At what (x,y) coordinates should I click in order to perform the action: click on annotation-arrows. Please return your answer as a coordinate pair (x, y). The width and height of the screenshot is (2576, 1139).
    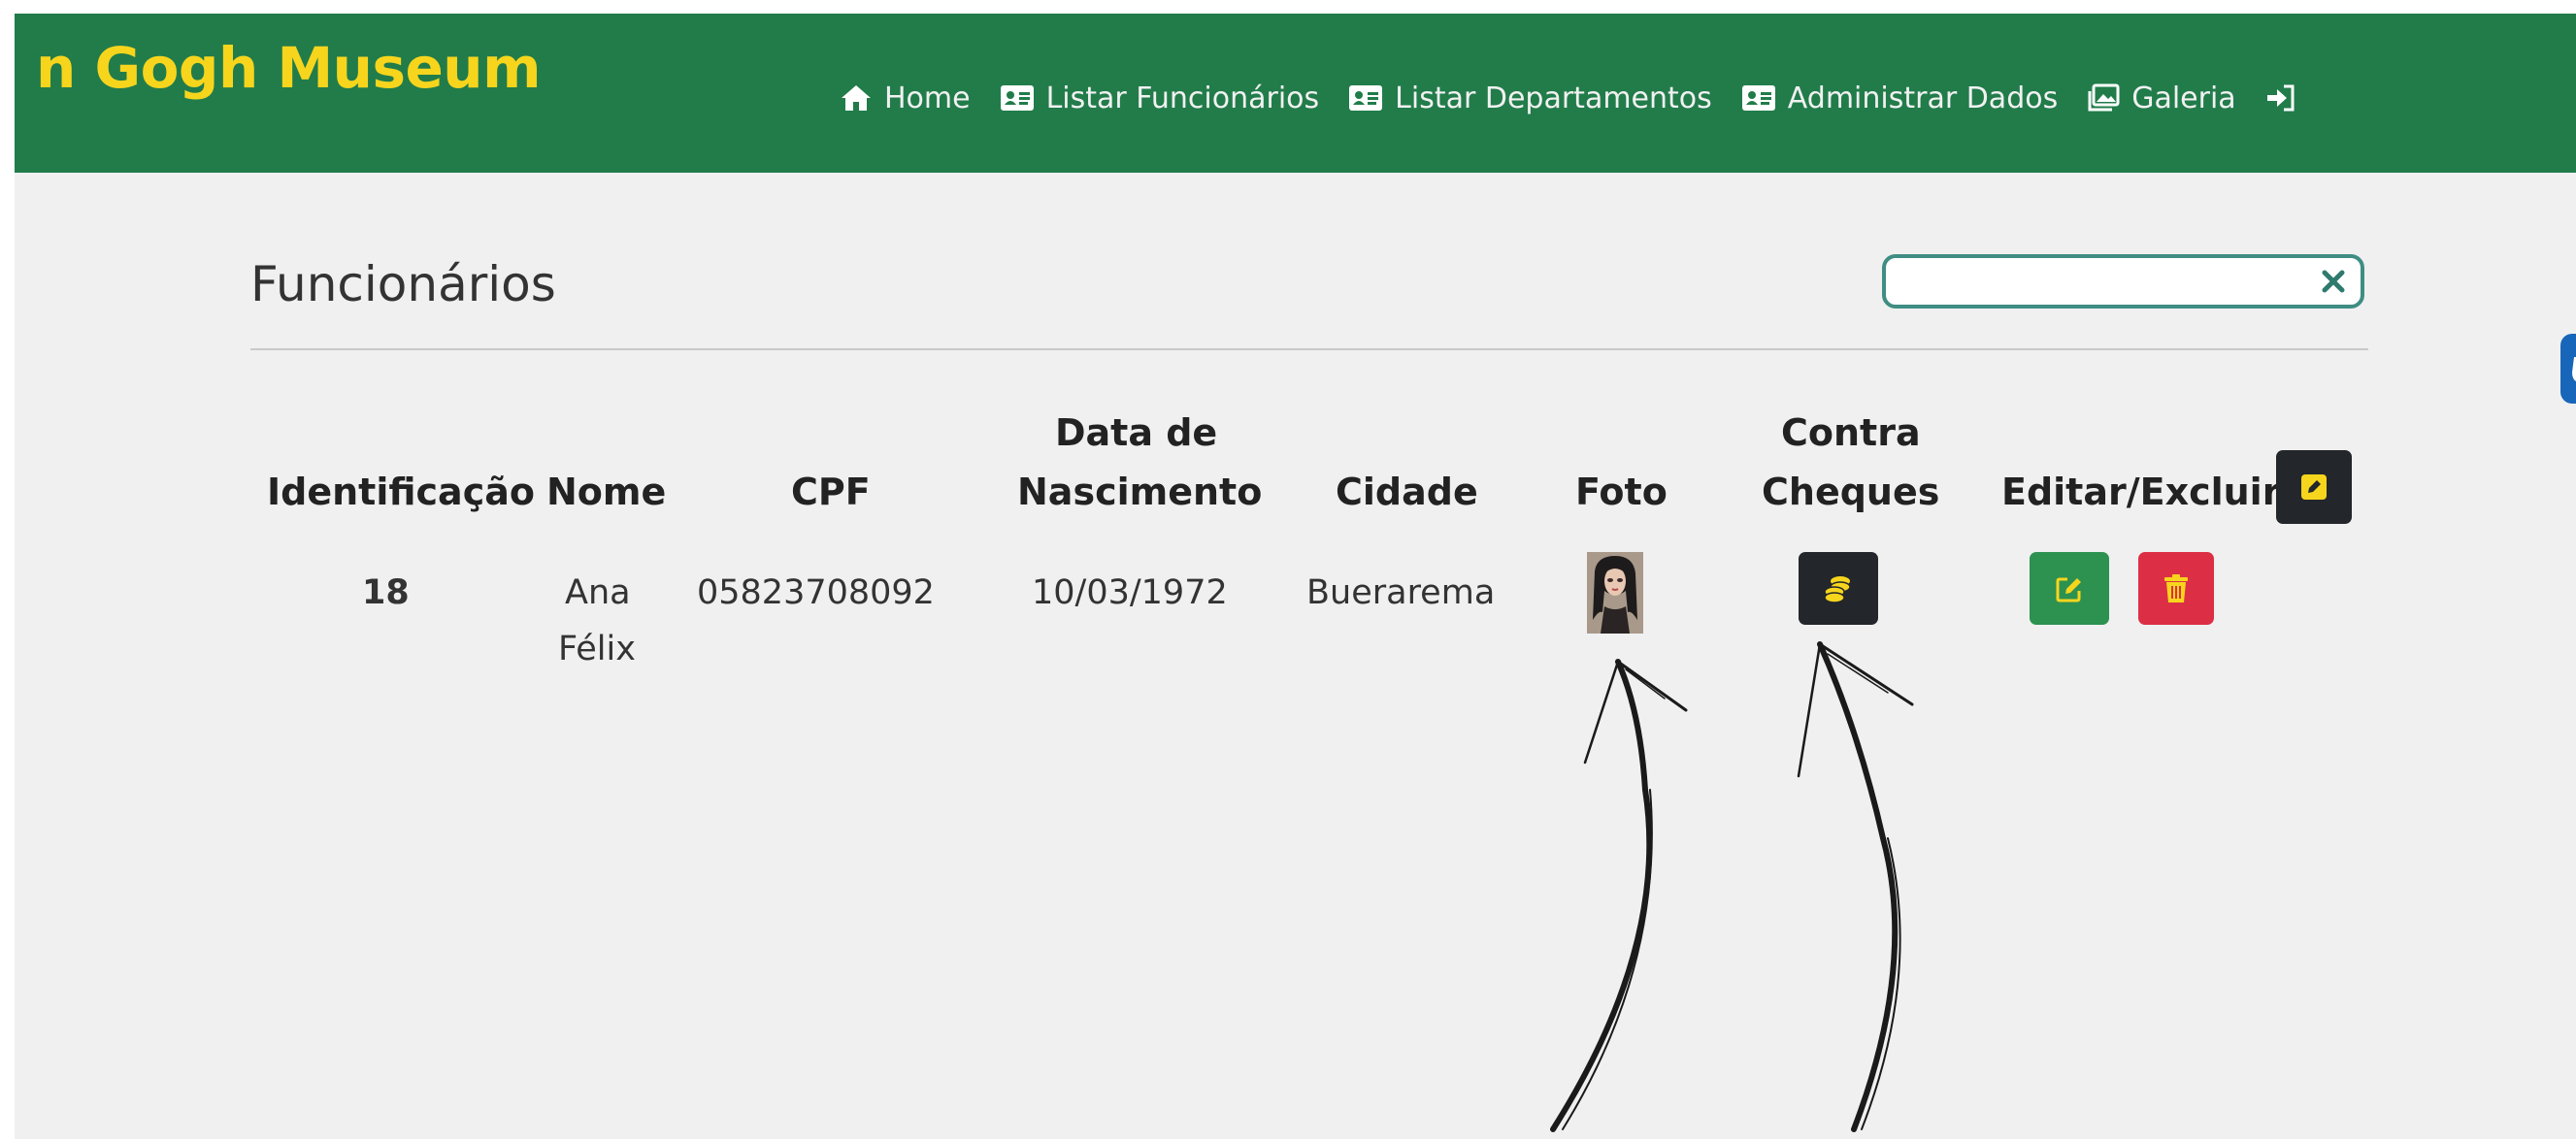
    Looking at the image, I should click on (1732, 887).